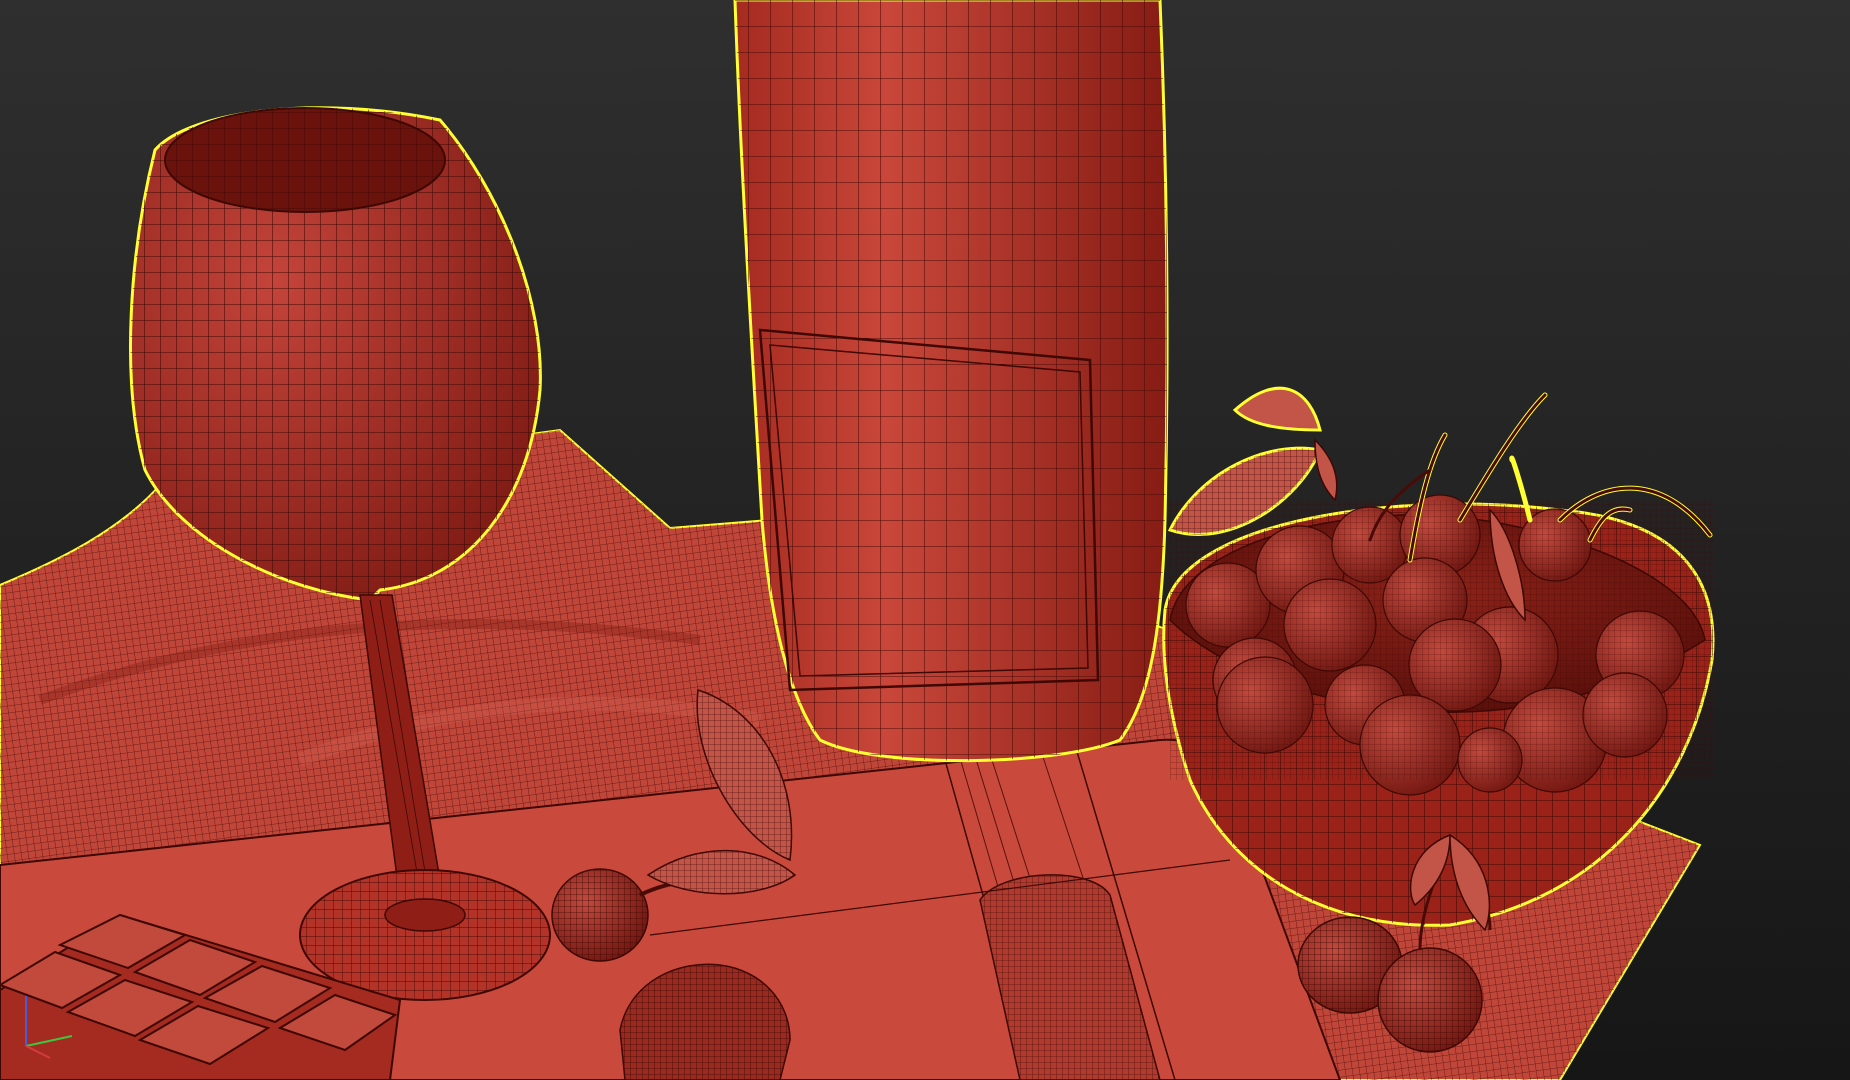  Describe the element at coordinates (49, 1041) in the screenshot. I see `y-axis-icon` at that location.